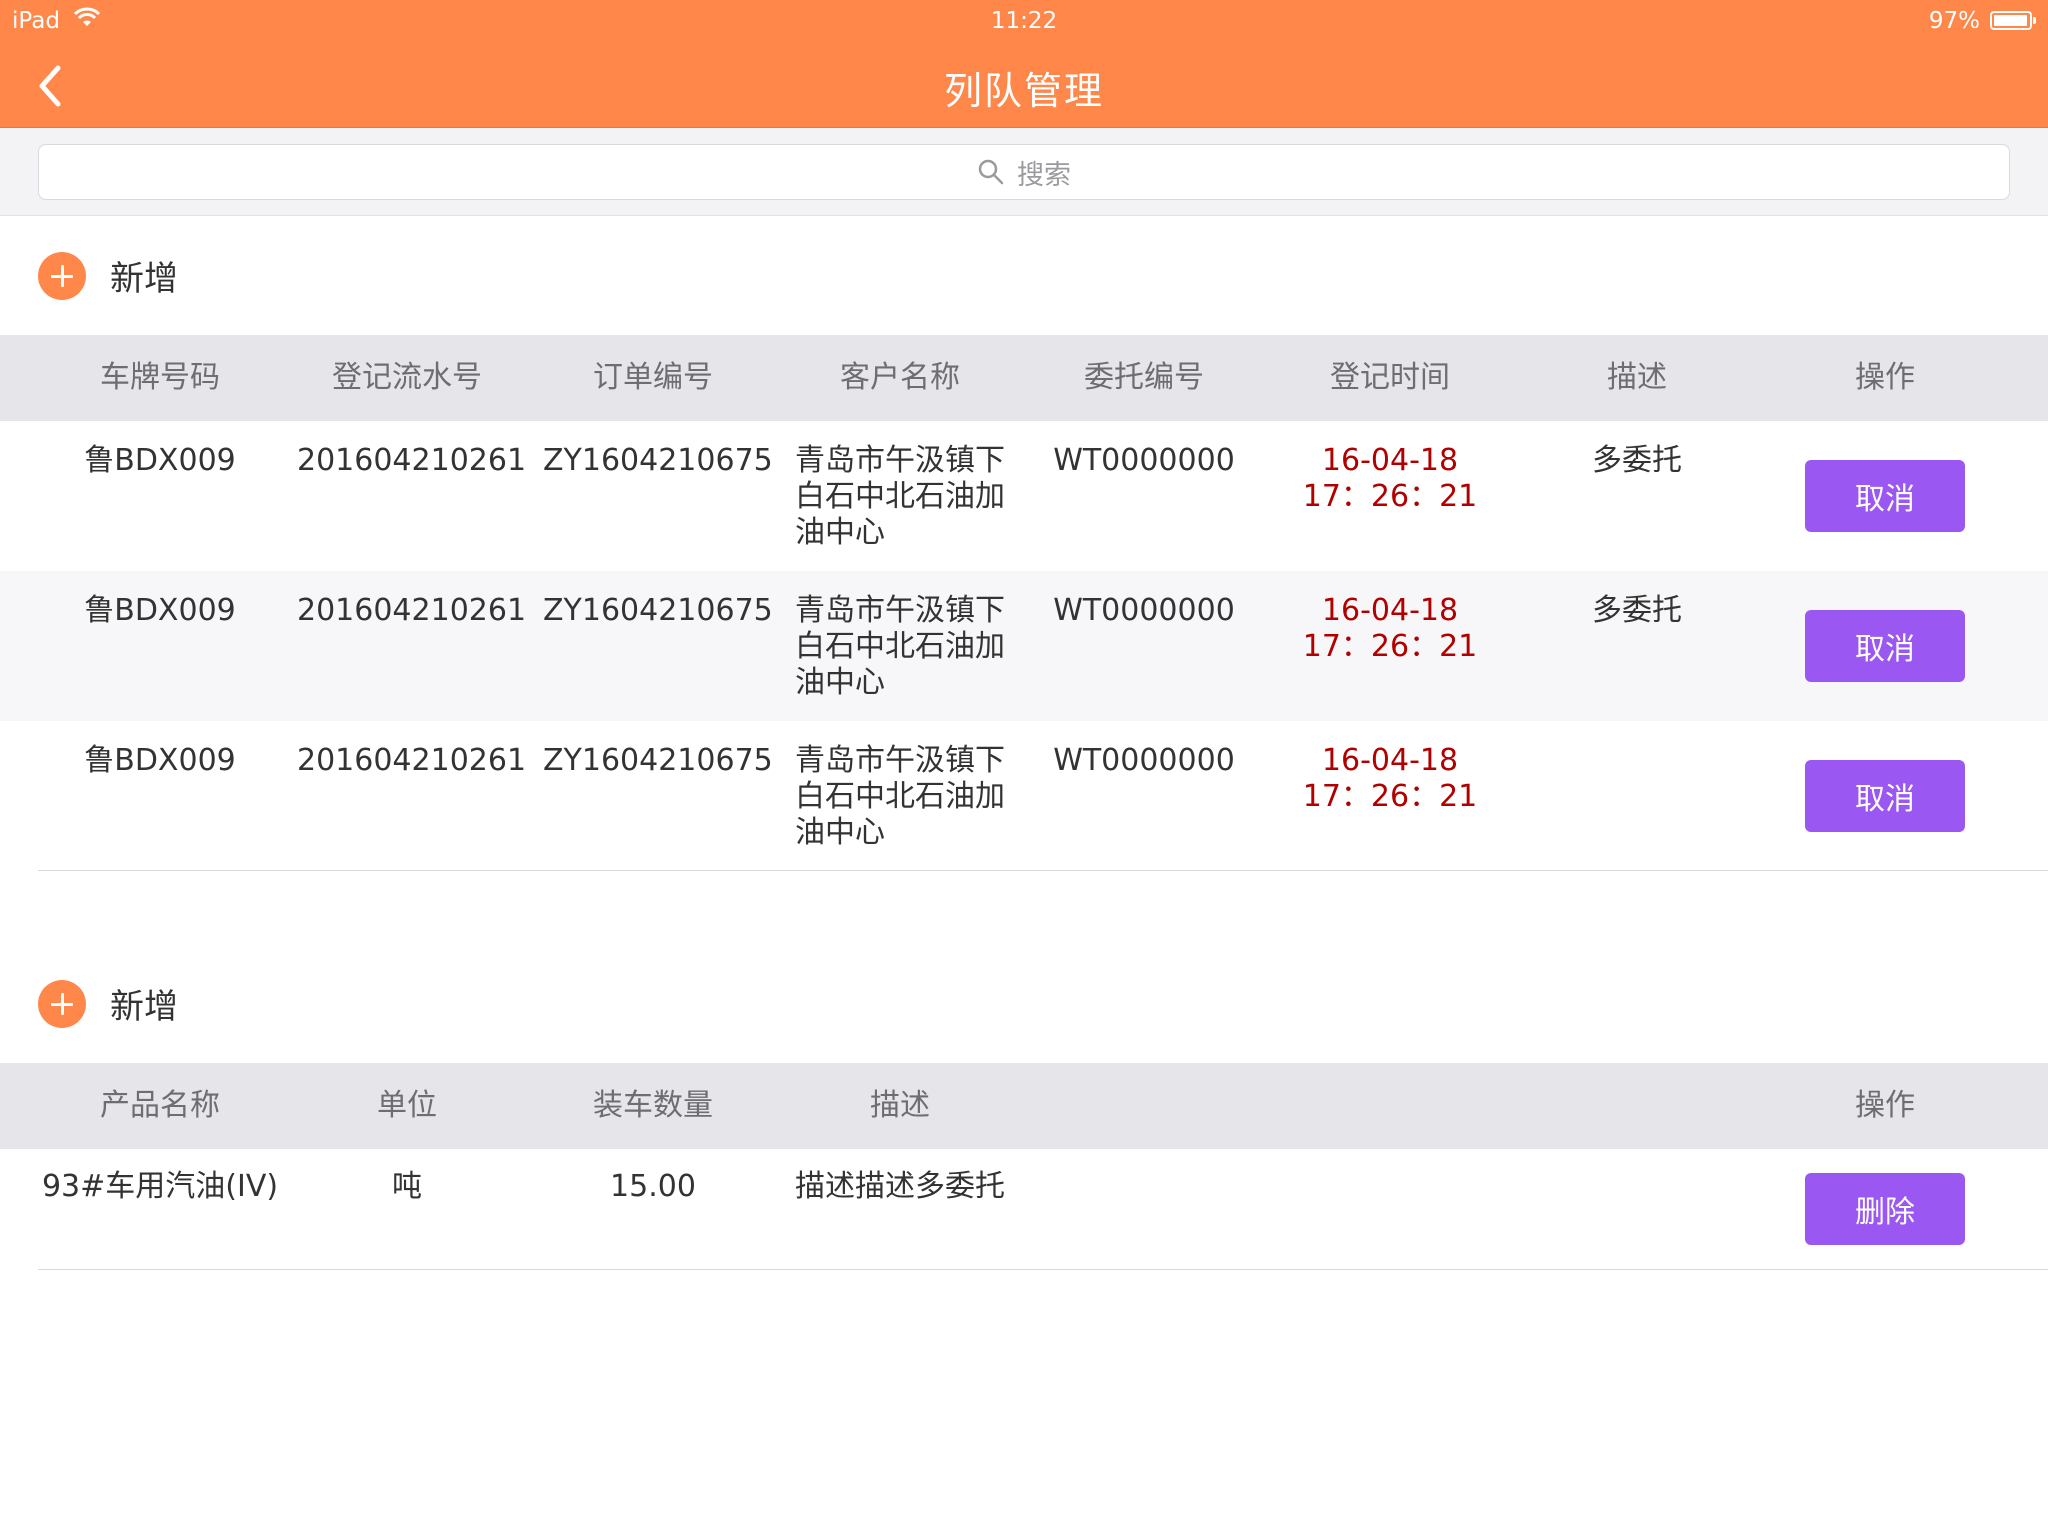 This screenshot has width=2048, height=1536. What do you see at coordinates (160, 1105) in the screenshot?
I see `col-header-product: 产品名称` at bounding box center [160, 1105].